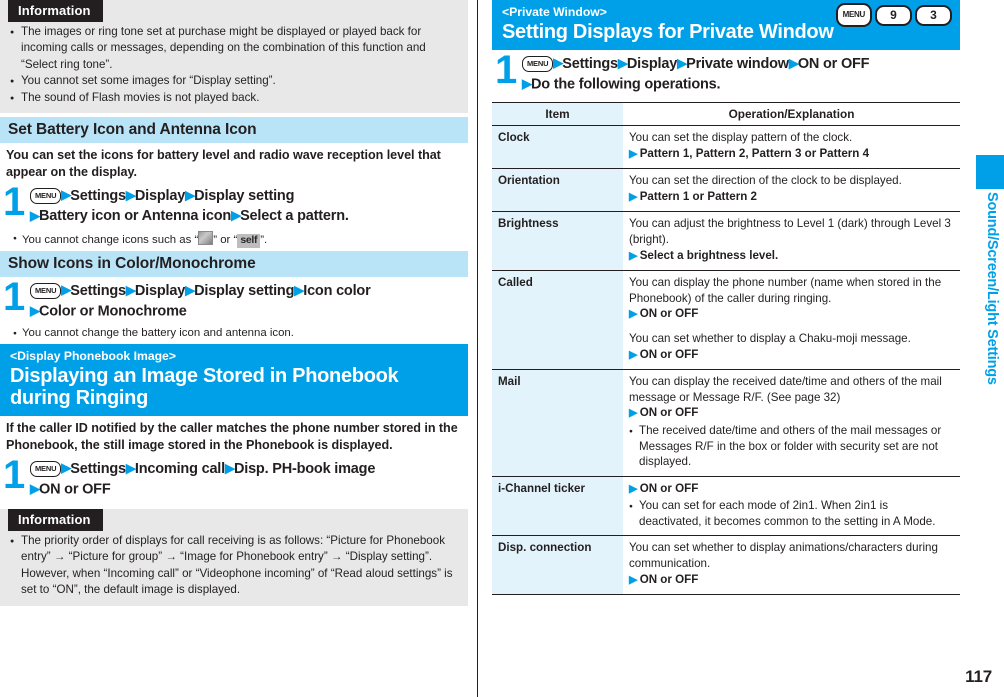 This screenshot has height=697, width=1004. What do you see at coordinates (557, 114) in the screenshot?
I see `column-header-item: Item` at bounding box center [557, 114].